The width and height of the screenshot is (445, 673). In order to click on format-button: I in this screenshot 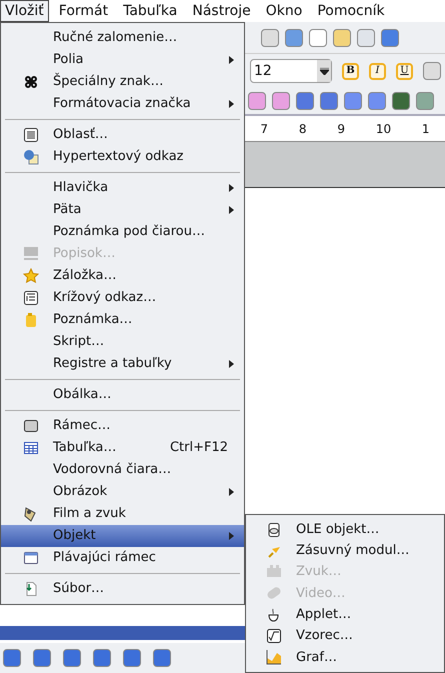, I will do `click(377, 71)`.